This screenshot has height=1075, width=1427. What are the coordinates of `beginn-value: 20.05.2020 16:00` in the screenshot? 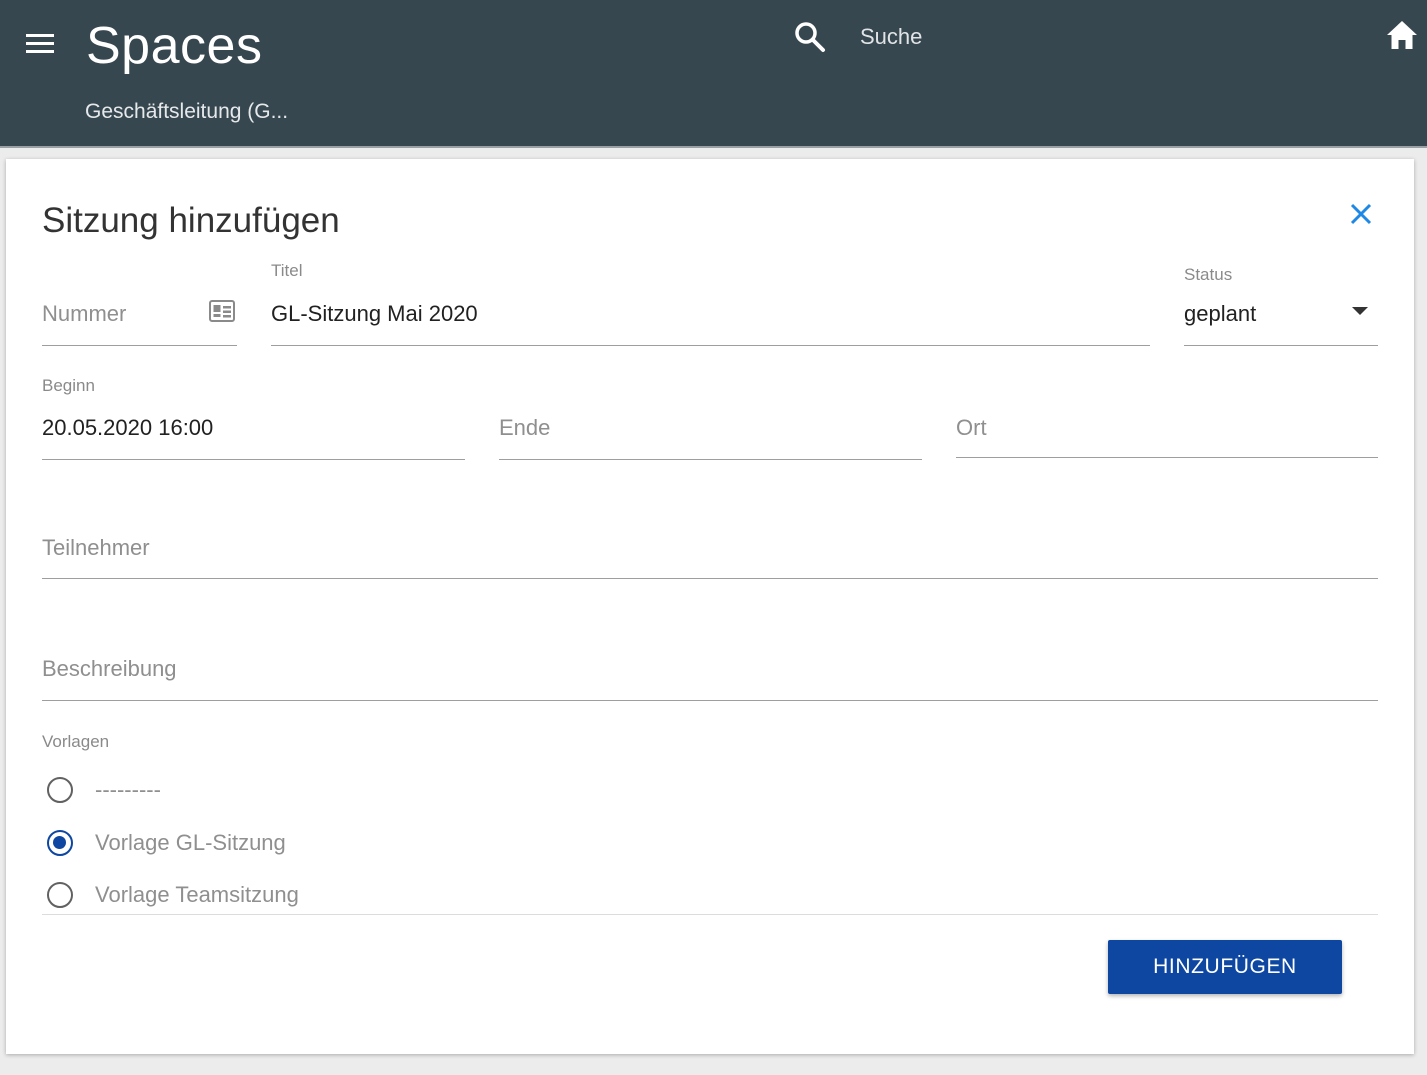 It's located at (128, 427).